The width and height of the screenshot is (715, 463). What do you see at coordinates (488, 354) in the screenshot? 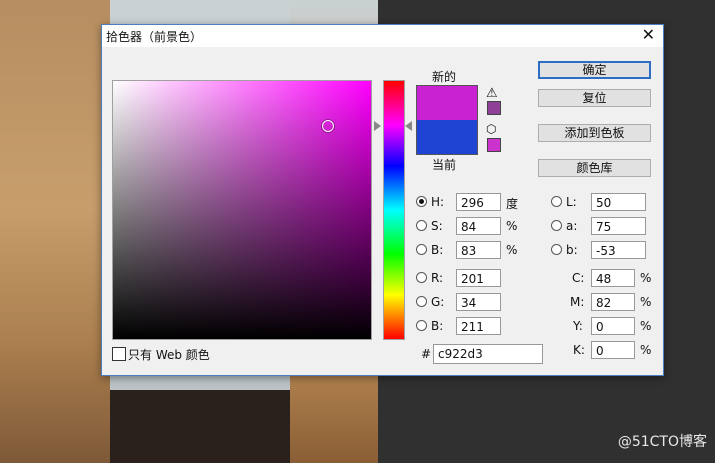
I see `hex-input: c922d3` at bounding box center [488, 354].